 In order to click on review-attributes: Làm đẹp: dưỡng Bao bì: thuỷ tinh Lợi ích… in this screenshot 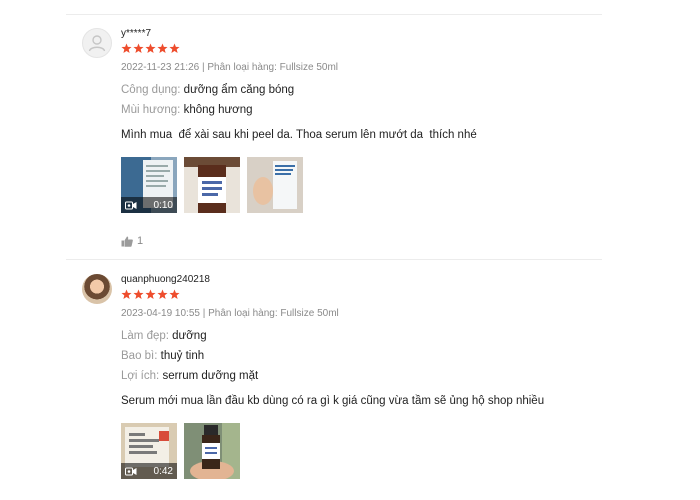, I will do `click(361, 356)`.